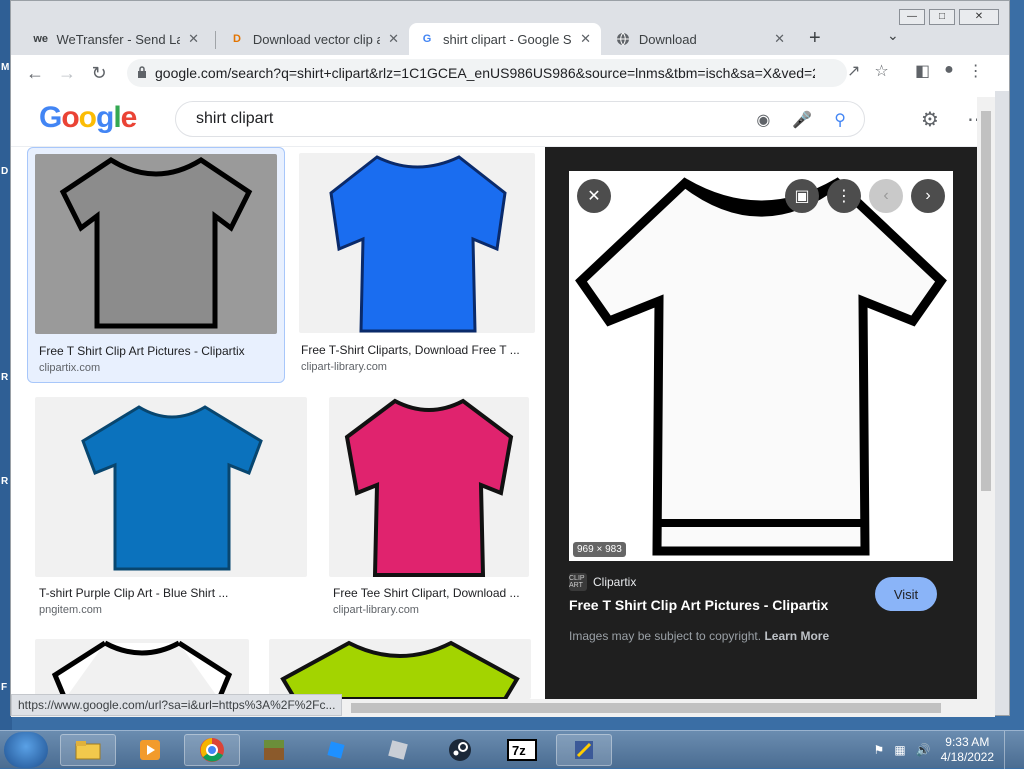  I want to click on image-dimensions-badge: 969 × 983, so click(599, 549).